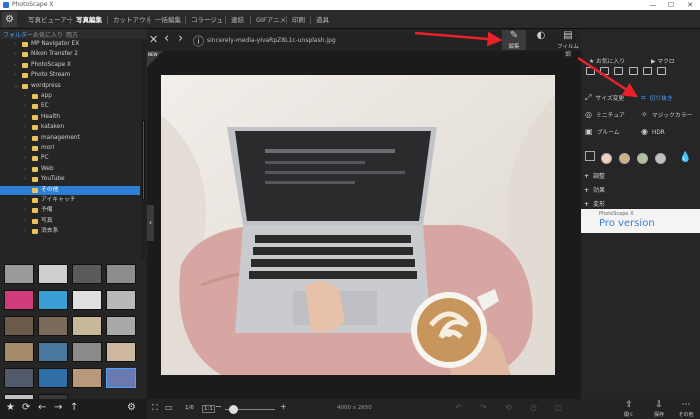  I want to click on save-button: ⇩ 保存, so click(659, 409).